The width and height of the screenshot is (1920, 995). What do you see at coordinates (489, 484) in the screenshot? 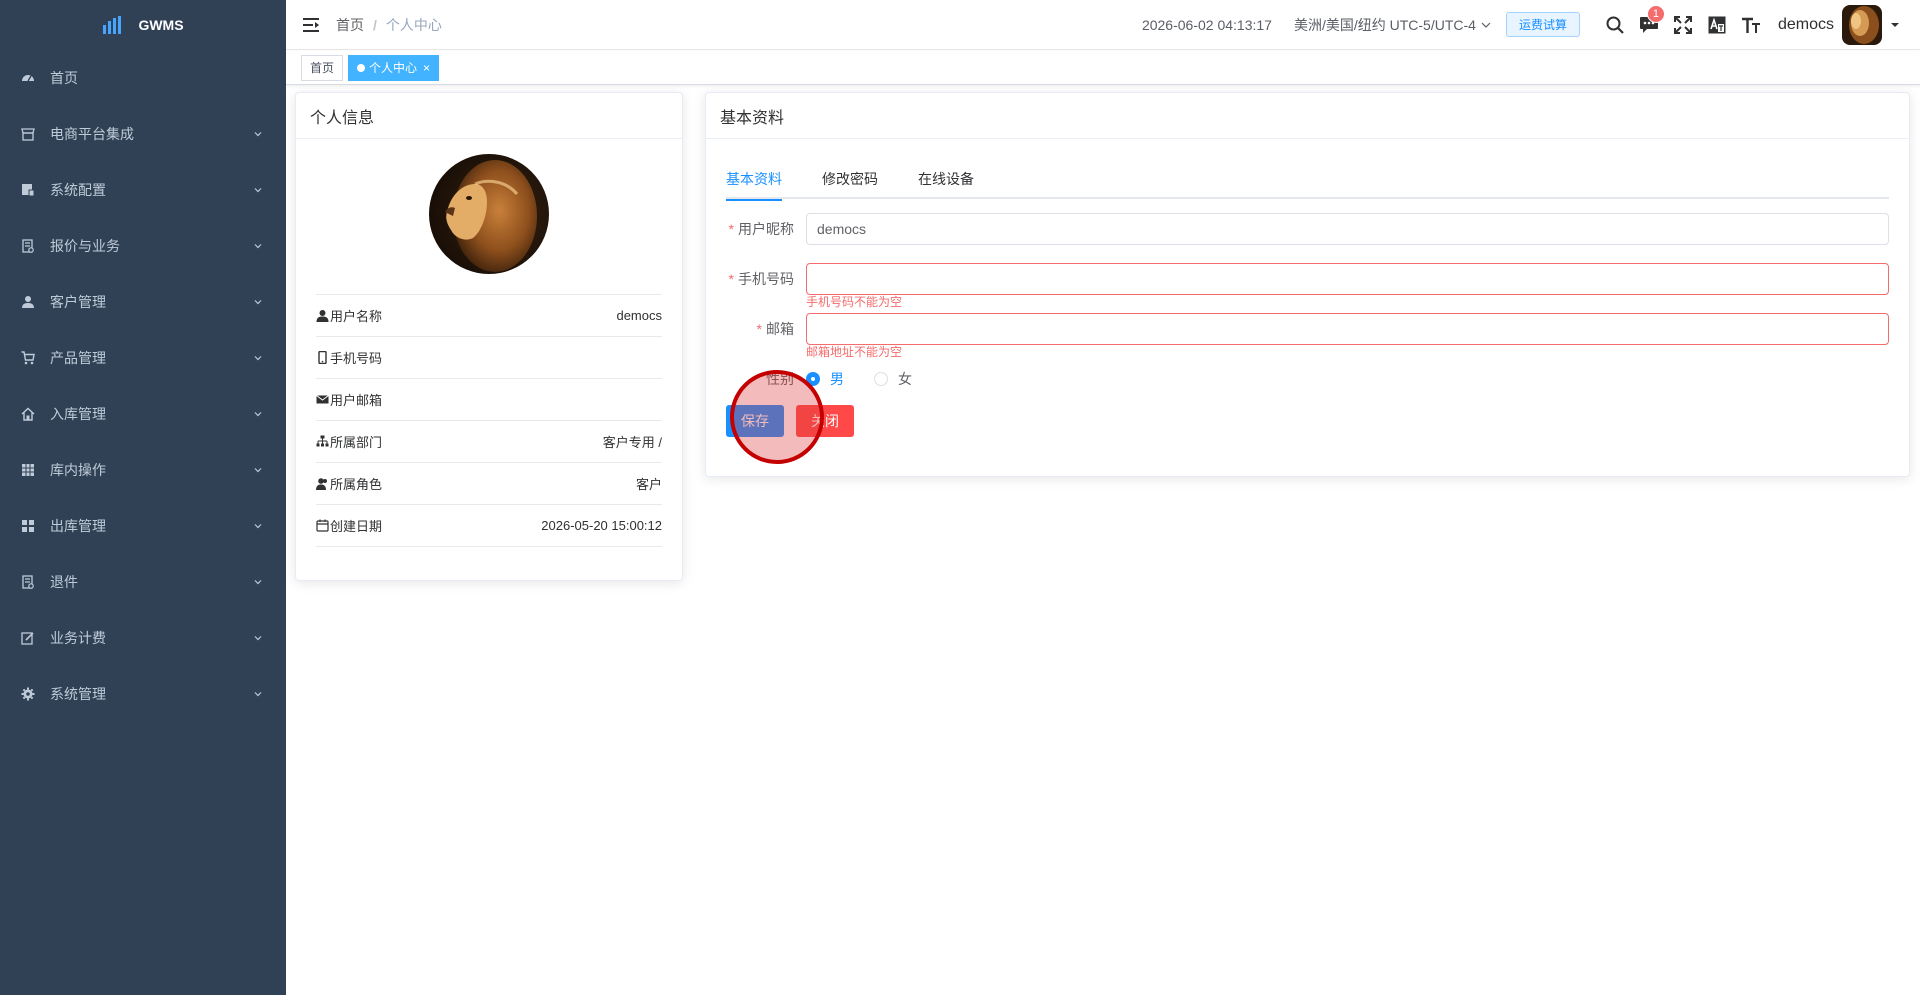
I see `info-row-role: 所属角色 客户` at bounding box center [489, 484].